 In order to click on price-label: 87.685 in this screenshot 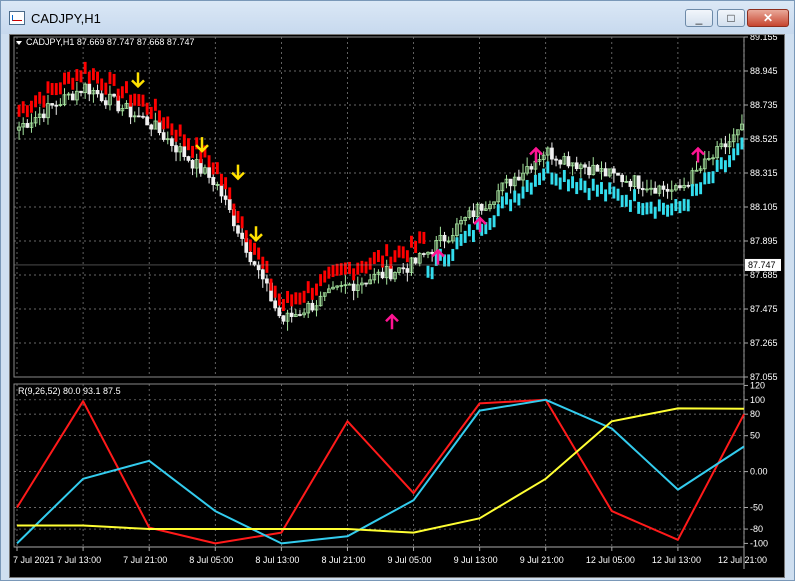, I will do `click(764, 275)`.